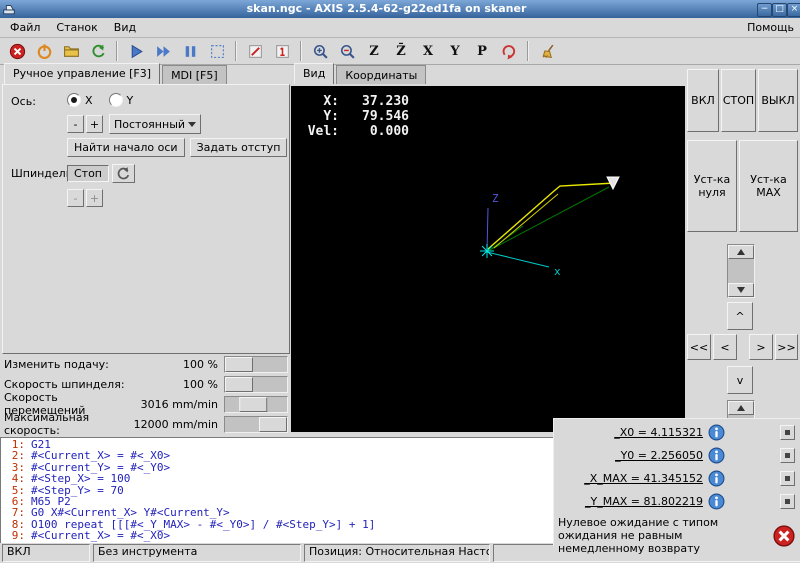 The image size is (800, 563). What do you see at coordinates (712, 186) in the screenshot?
I see `set-zero-button: Уст-ка нуля` at bounding box center [712, 186].